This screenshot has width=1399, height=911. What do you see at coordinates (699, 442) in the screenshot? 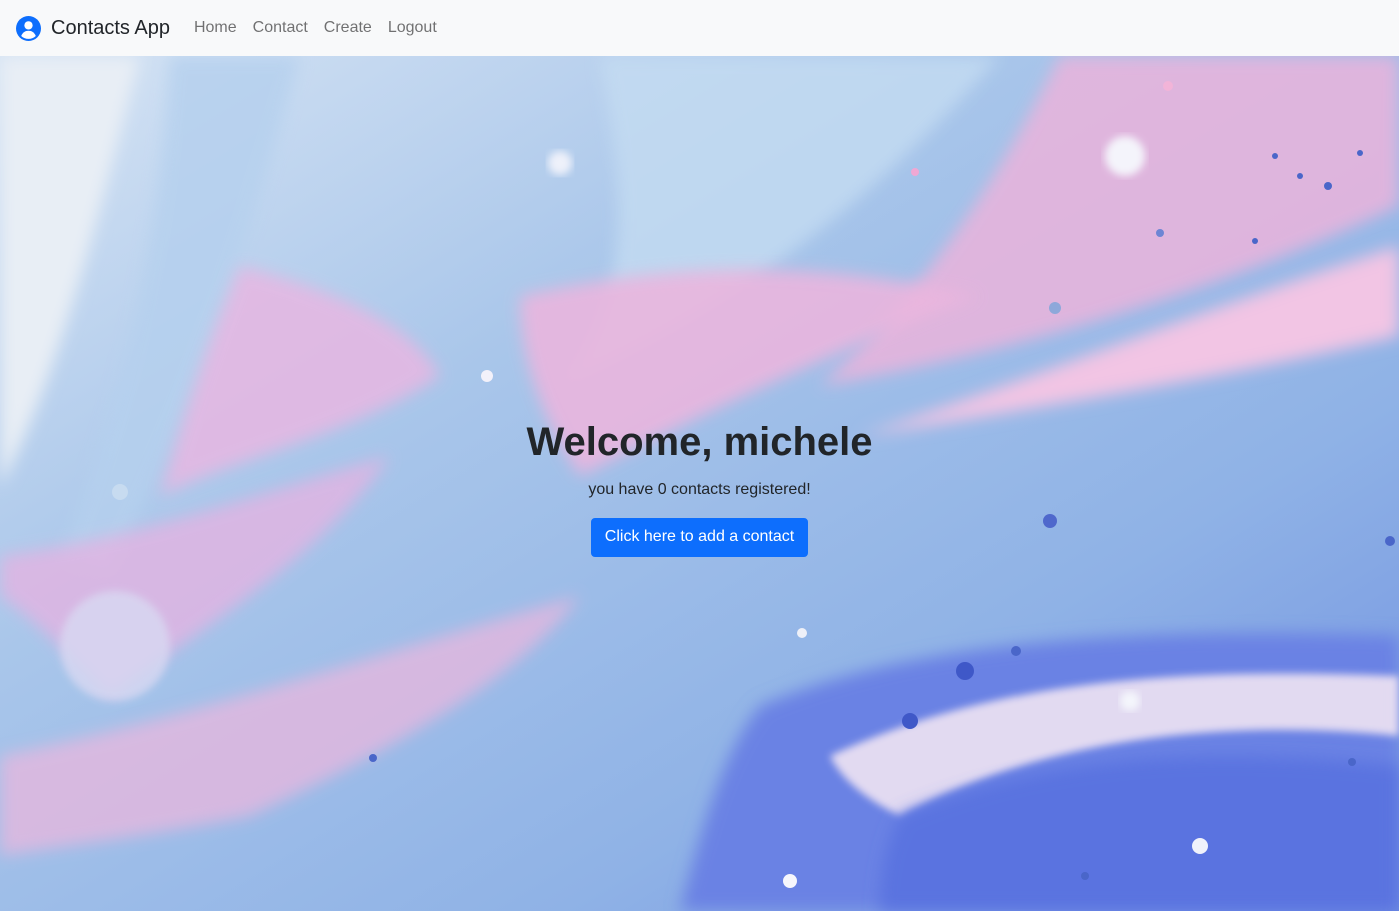
I see `welcome-heading: Welcome, michele` at bounding box center [699, 442].